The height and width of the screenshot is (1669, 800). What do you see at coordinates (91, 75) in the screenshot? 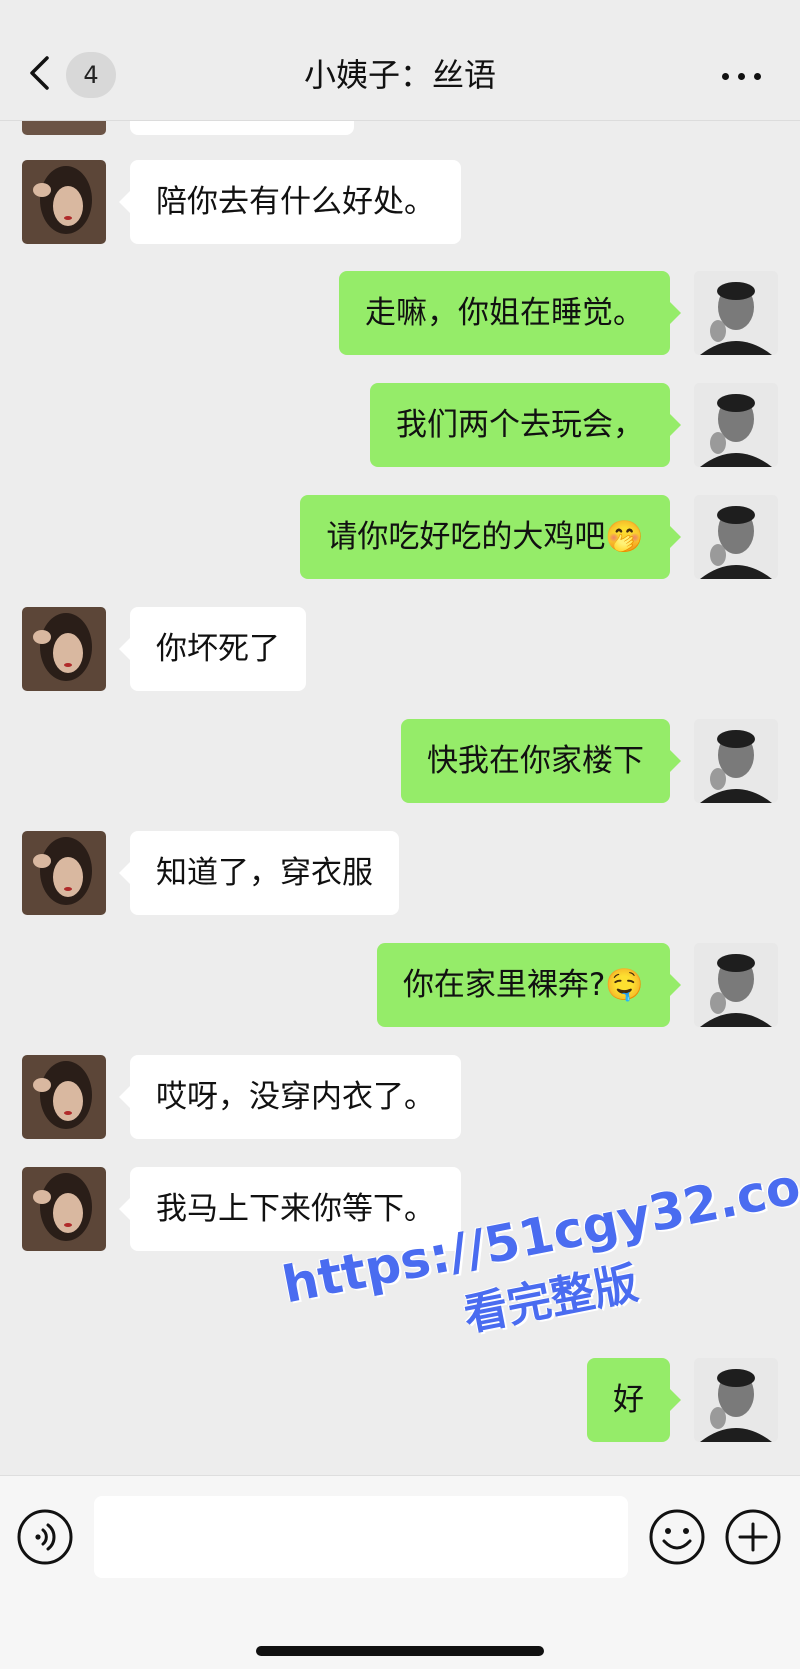
I see `unread-count-badge: 4` at bounding box center [91, 75].